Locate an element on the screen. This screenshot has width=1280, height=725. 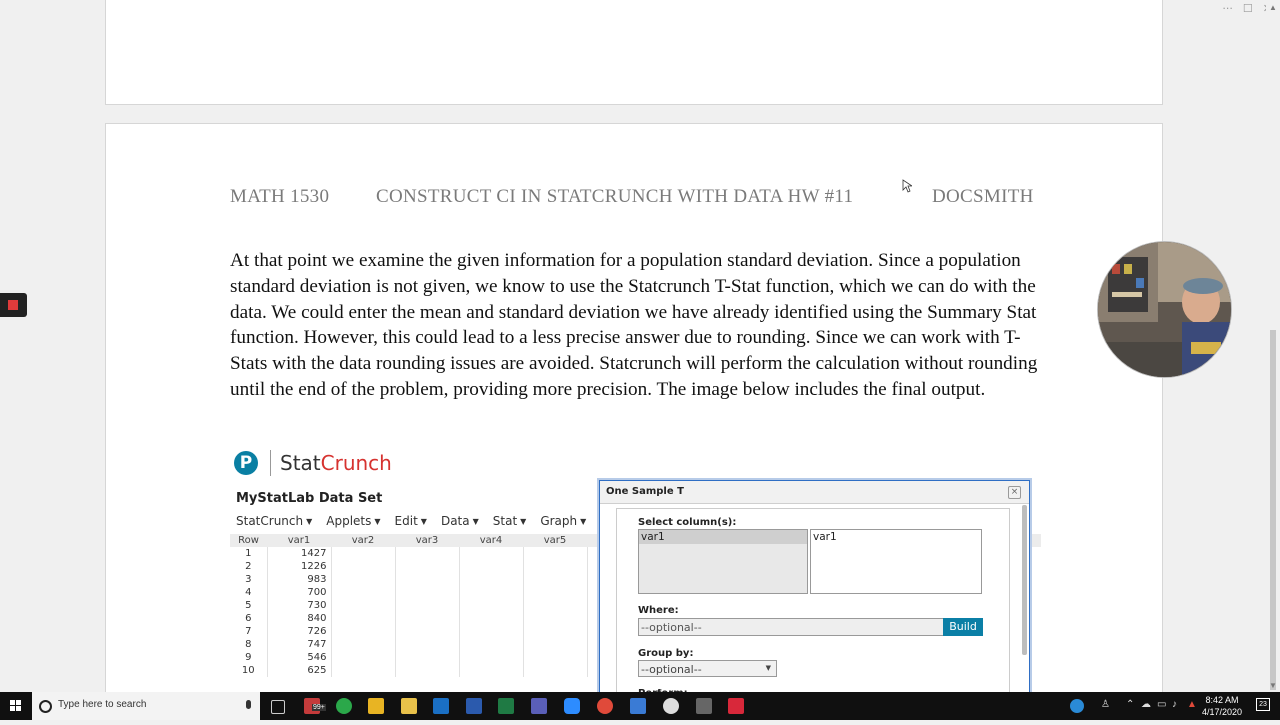
start-button is located at coordinates (16, 706).